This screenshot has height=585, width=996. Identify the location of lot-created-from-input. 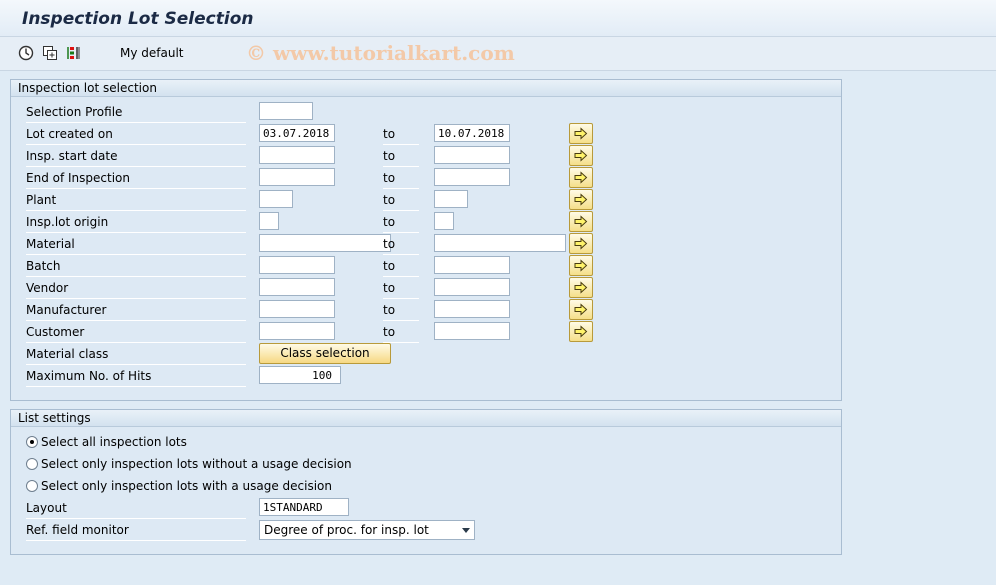
(297, 133).